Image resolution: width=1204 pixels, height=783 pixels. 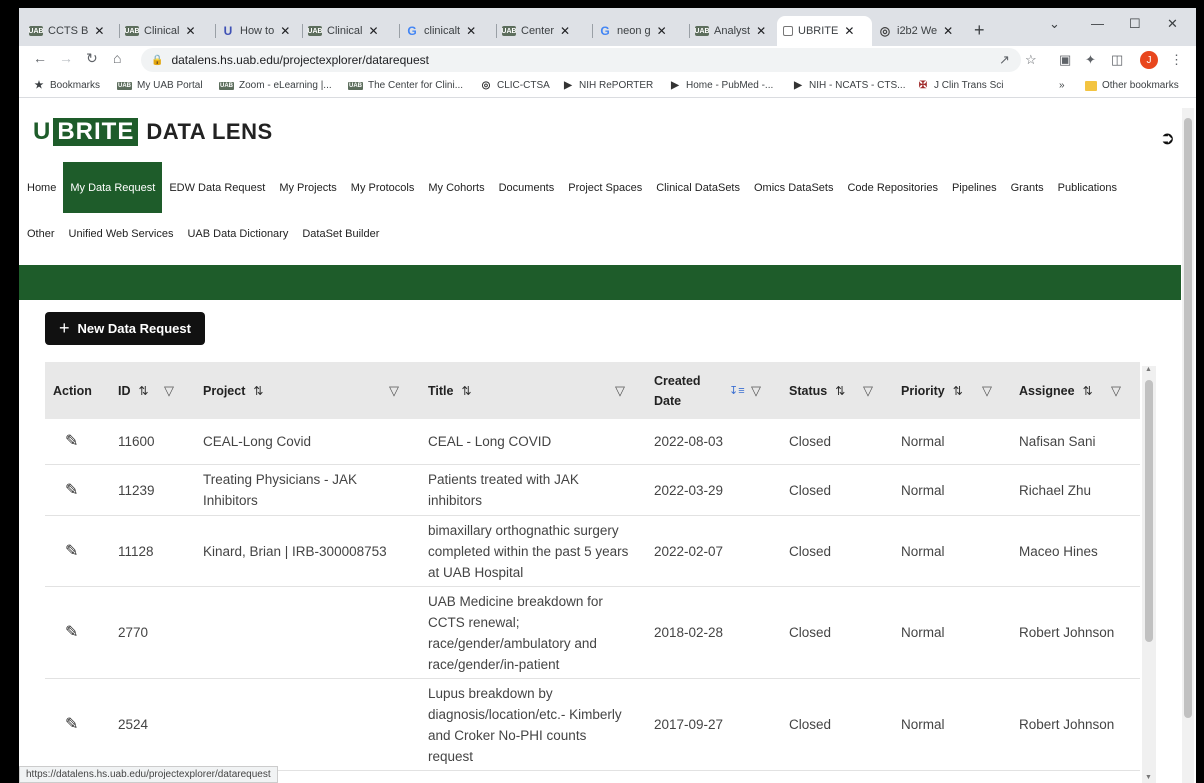 What do you see at coordinates (733, 31) in the screenshot?
I see `browser-tab: UAB Analyst ✕` at bounding box center [733, 31].